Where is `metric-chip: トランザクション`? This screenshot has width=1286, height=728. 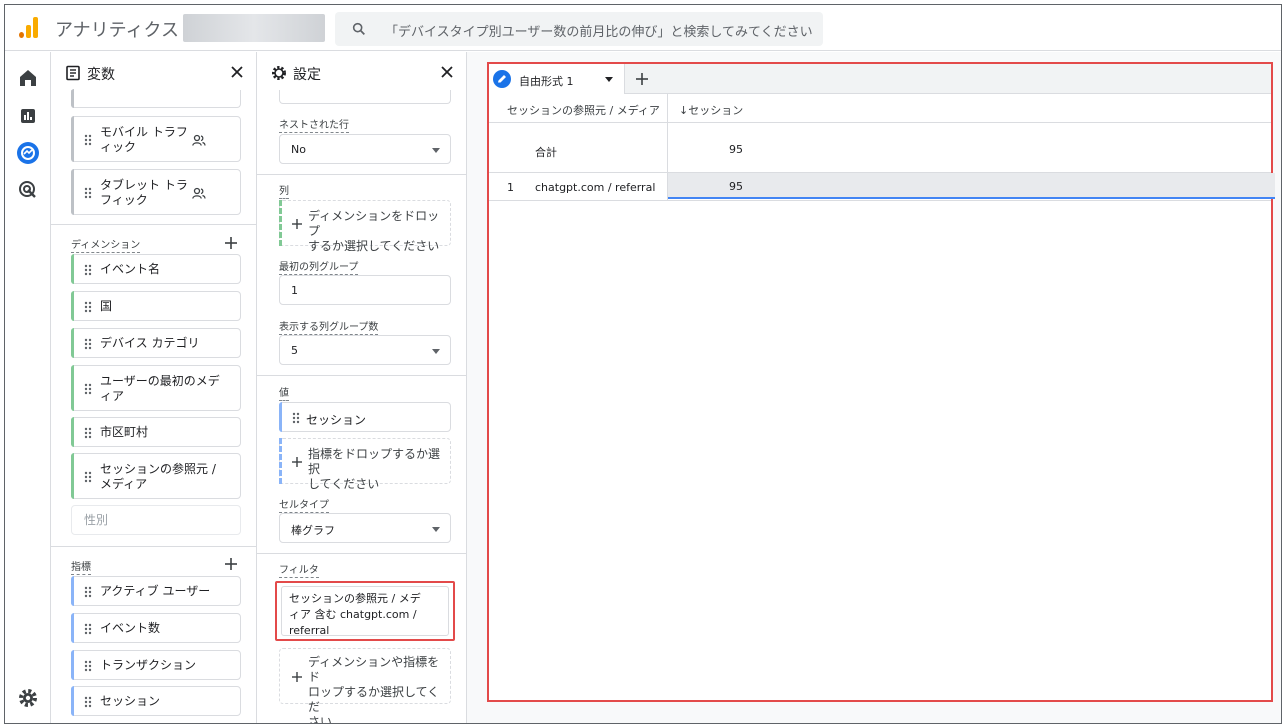 metric-chip: トランザクション is located at coordinates (156, 665).